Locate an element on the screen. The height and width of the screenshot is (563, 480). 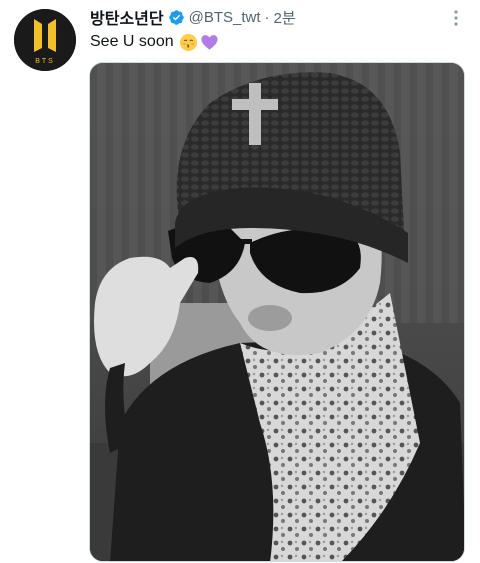
bts-logo-icon: BTS is located at coordinates (45, 40).